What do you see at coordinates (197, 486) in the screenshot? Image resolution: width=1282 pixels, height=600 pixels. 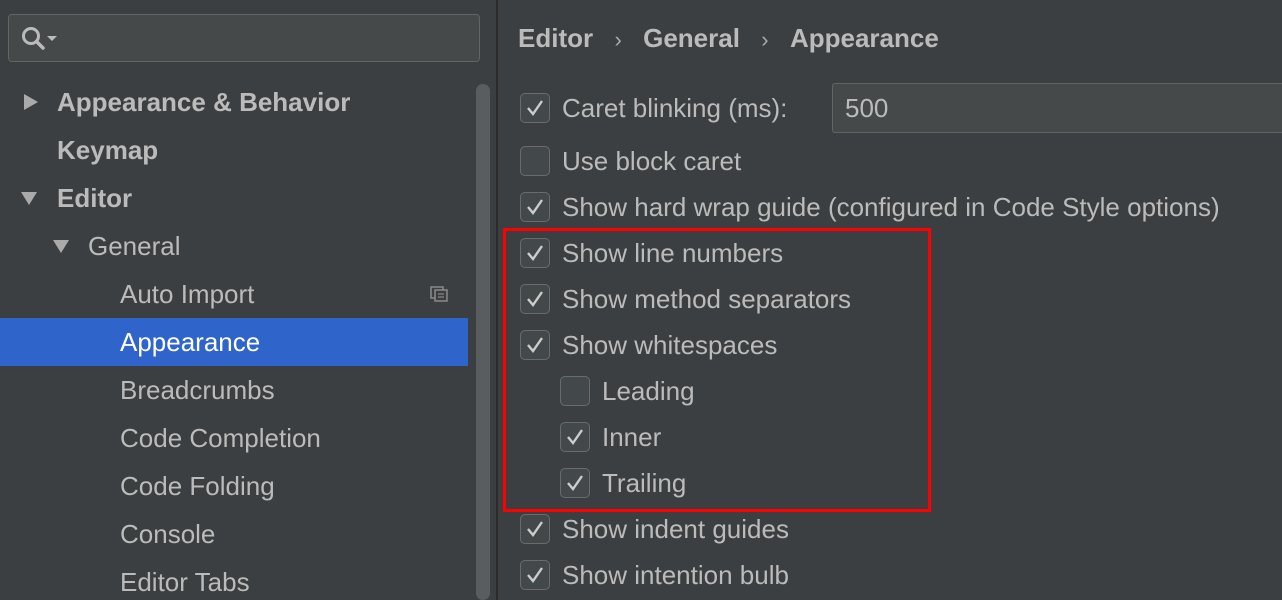 I see `tree-item-label: Code Folding` at bounding box center [197, 486].